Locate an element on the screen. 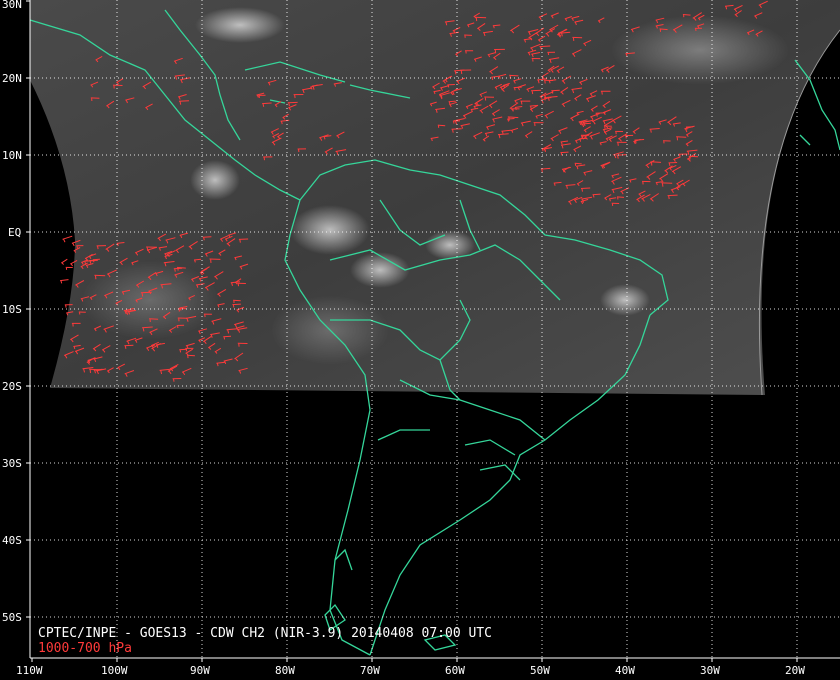 The height and width of the screenshot is (680, 840). lon-label-110w: 110W is located at coordinates (29, 670).